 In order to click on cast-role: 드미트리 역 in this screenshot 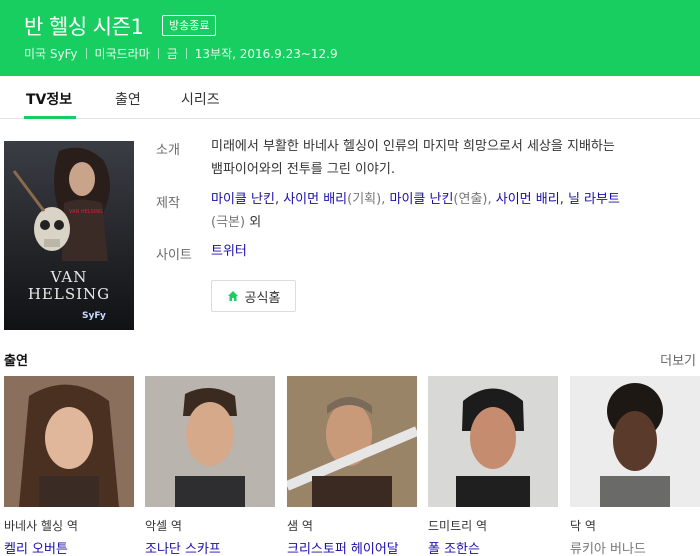, I will do `click(458, 526)`.